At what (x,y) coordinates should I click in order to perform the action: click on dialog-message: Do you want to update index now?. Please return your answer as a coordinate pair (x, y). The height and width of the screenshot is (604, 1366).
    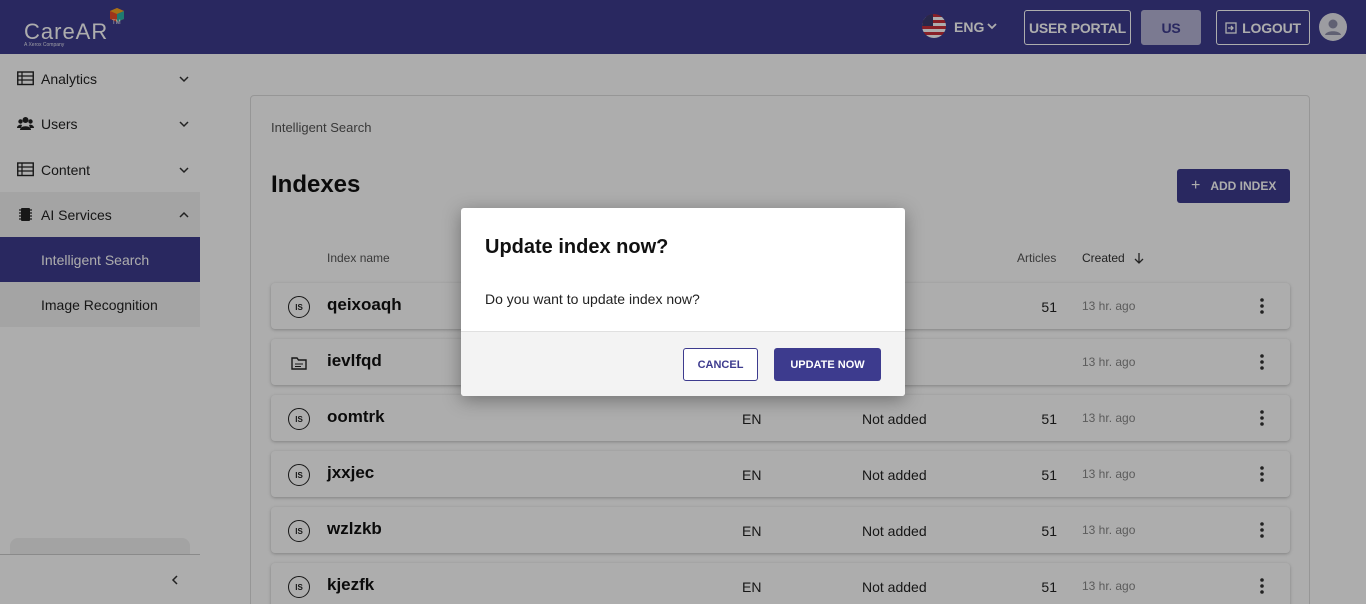
    Looking at the image, I should click on (592, 299).